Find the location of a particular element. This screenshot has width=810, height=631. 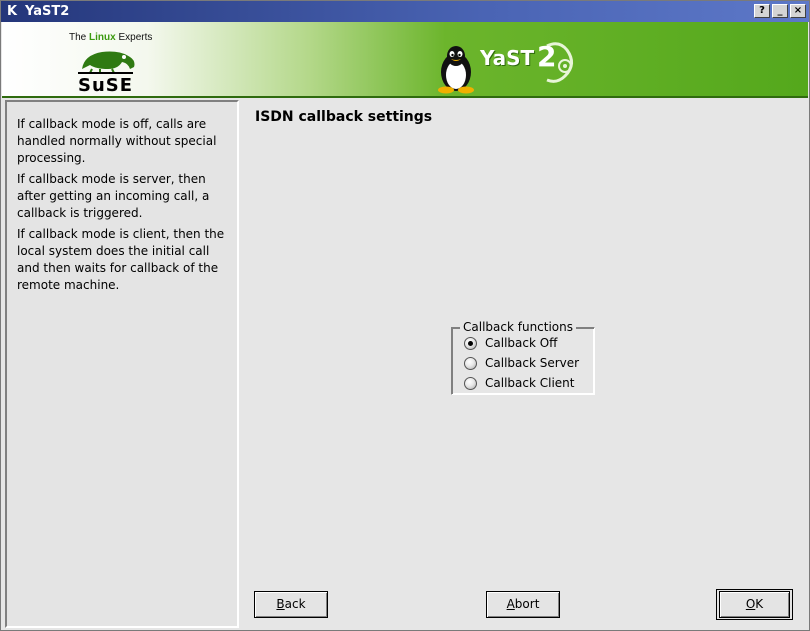

tux-penguin-icon is located at coordinates (456, 70).